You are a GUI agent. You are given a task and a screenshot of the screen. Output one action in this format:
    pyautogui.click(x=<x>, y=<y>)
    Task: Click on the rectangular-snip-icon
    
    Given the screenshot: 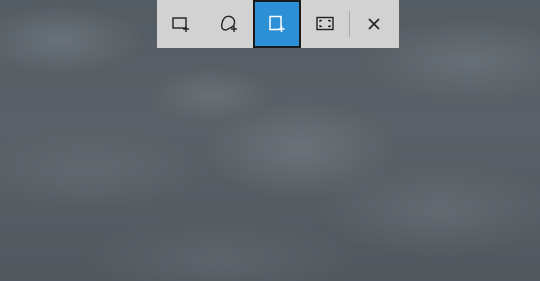 What is the action you would take?
    pyautogui.click(x=181, y=24)
    